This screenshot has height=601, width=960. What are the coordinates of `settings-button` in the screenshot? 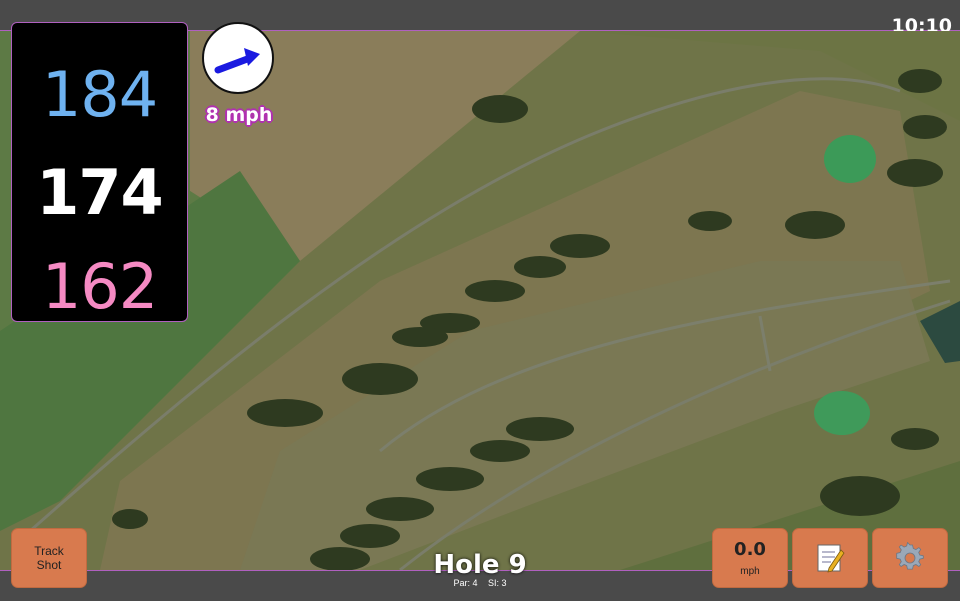 It's located at (910, 558).